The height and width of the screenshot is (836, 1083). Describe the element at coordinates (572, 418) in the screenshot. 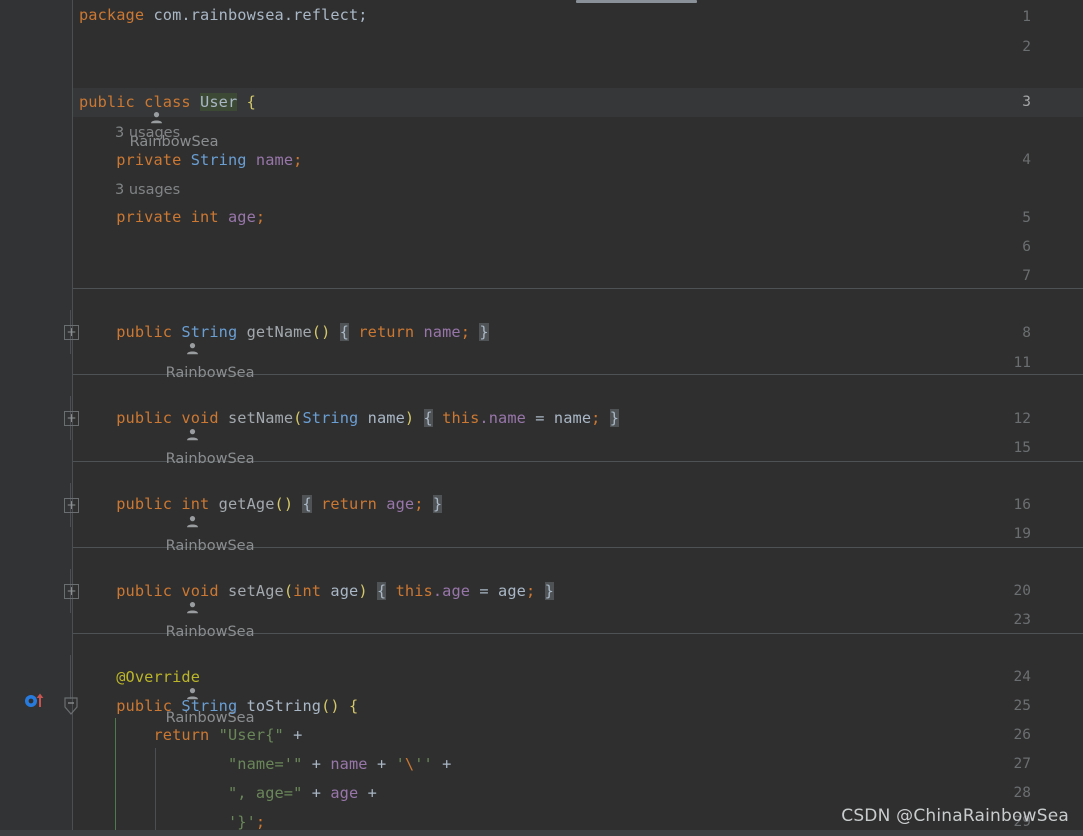

I see `token-param-ref: name` at that location.